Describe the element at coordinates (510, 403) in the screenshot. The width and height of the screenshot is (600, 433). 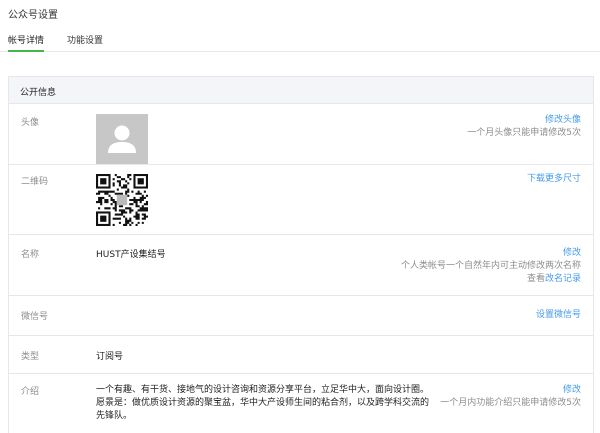
I see `intro-change-note: 一个月内功能介绍只能申请修改5次` at that location.